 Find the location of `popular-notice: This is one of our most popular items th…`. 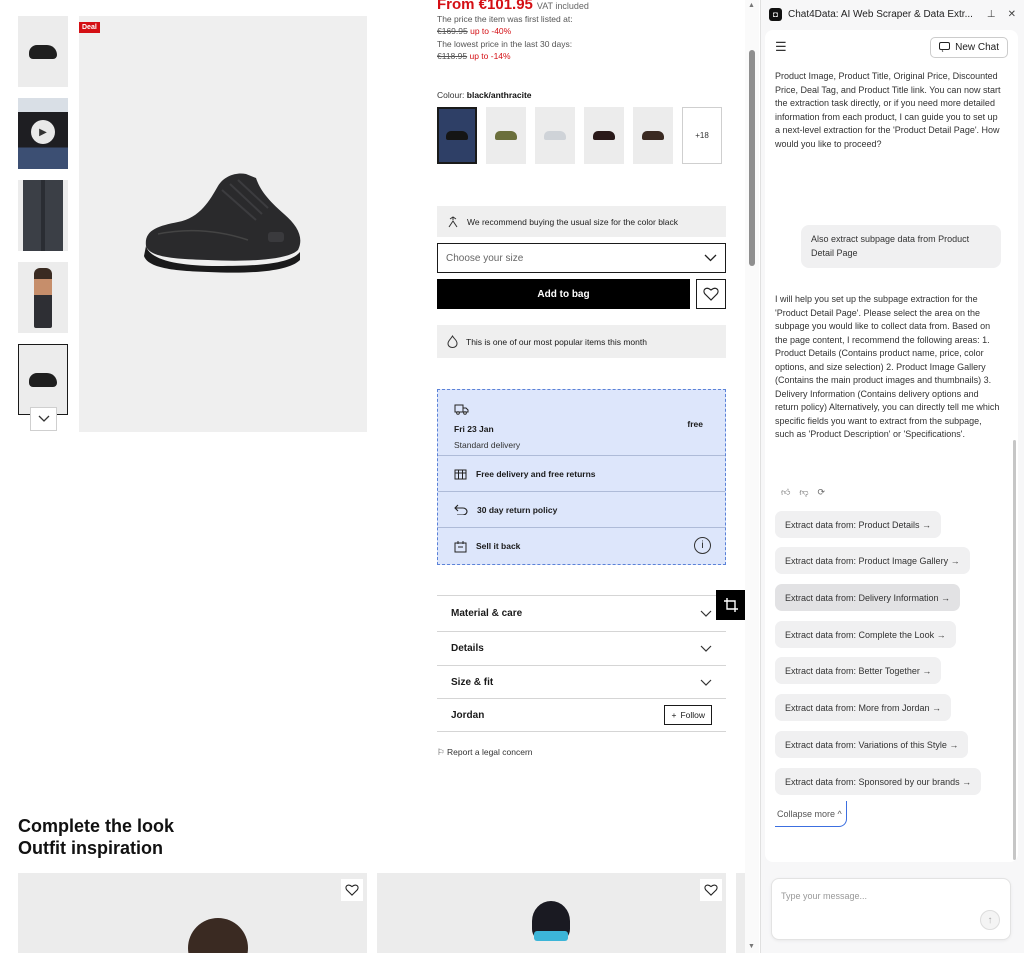

popular-notice: This is one of our most popular items th… is located at coordinates (581, 341).